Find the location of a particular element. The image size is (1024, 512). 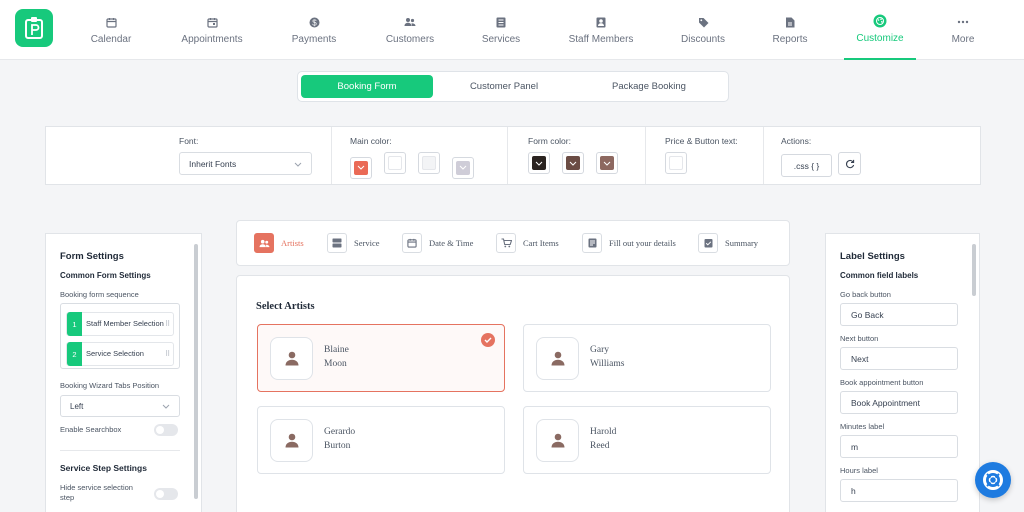

nav-label: Services is located at coordinates (501, 39).